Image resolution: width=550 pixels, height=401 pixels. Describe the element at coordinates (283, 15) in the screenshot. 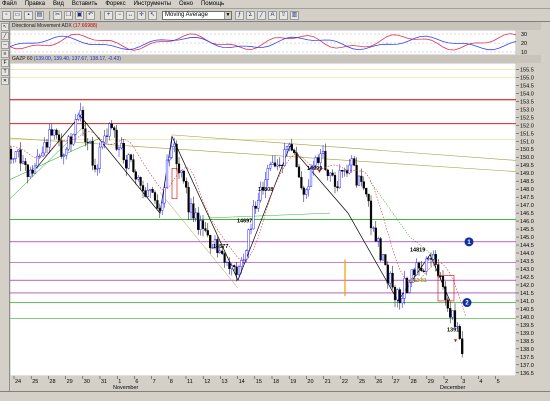

I see `arrow-up-icon: ⇧` at that location.